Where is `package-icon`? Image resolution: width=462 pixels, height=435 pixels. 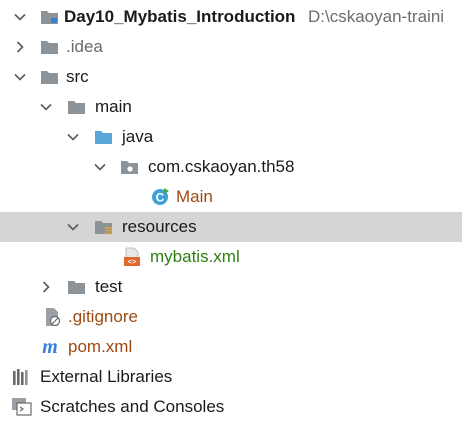
package-icon is located at coordinates (129, 167).